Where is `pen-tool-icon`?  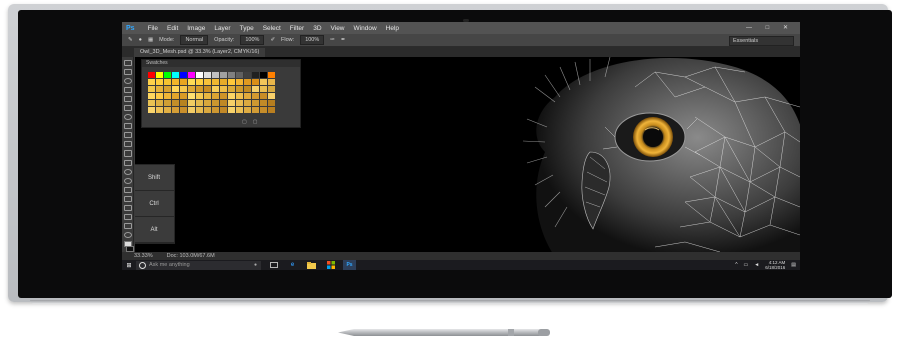
pen-tool-icon is located at coordinates (127, 189).